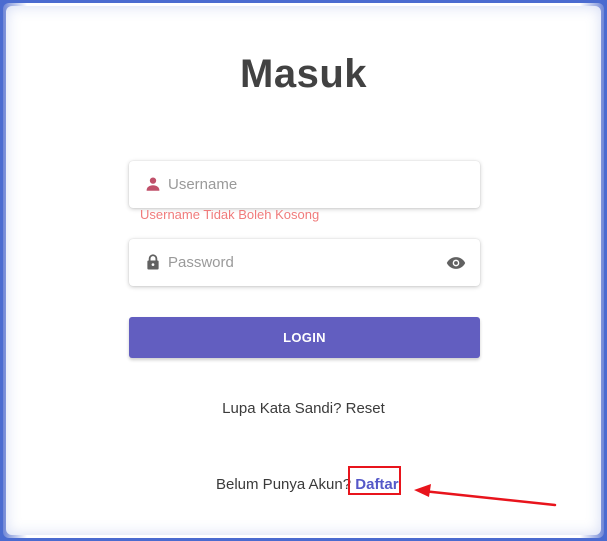 This screenshot has width=607, height=541. Describe the element at coordinates (153, 262) in the screenshot. I see `lock-icon` at that location.